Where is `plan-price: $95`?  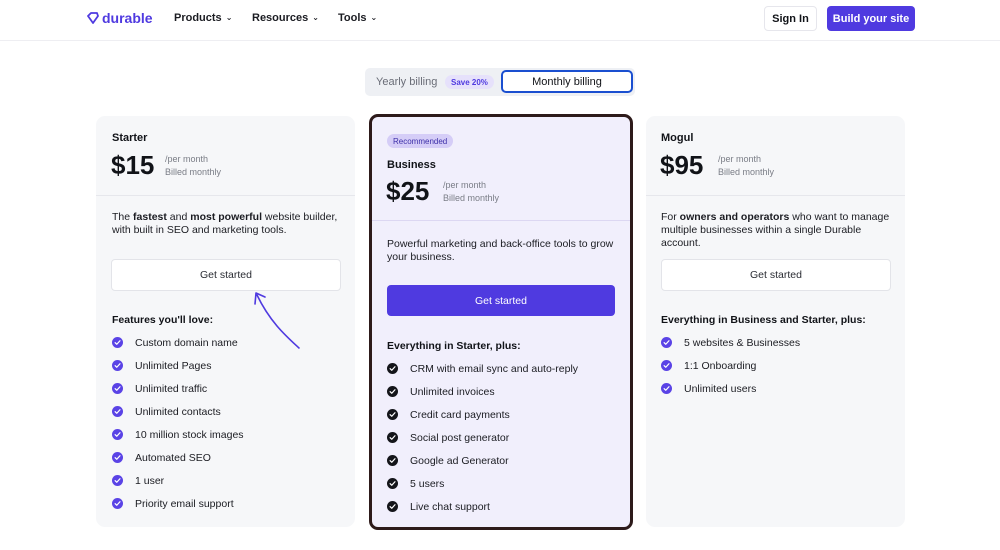 plan-price: $95 is located at coordinates (682, 165).